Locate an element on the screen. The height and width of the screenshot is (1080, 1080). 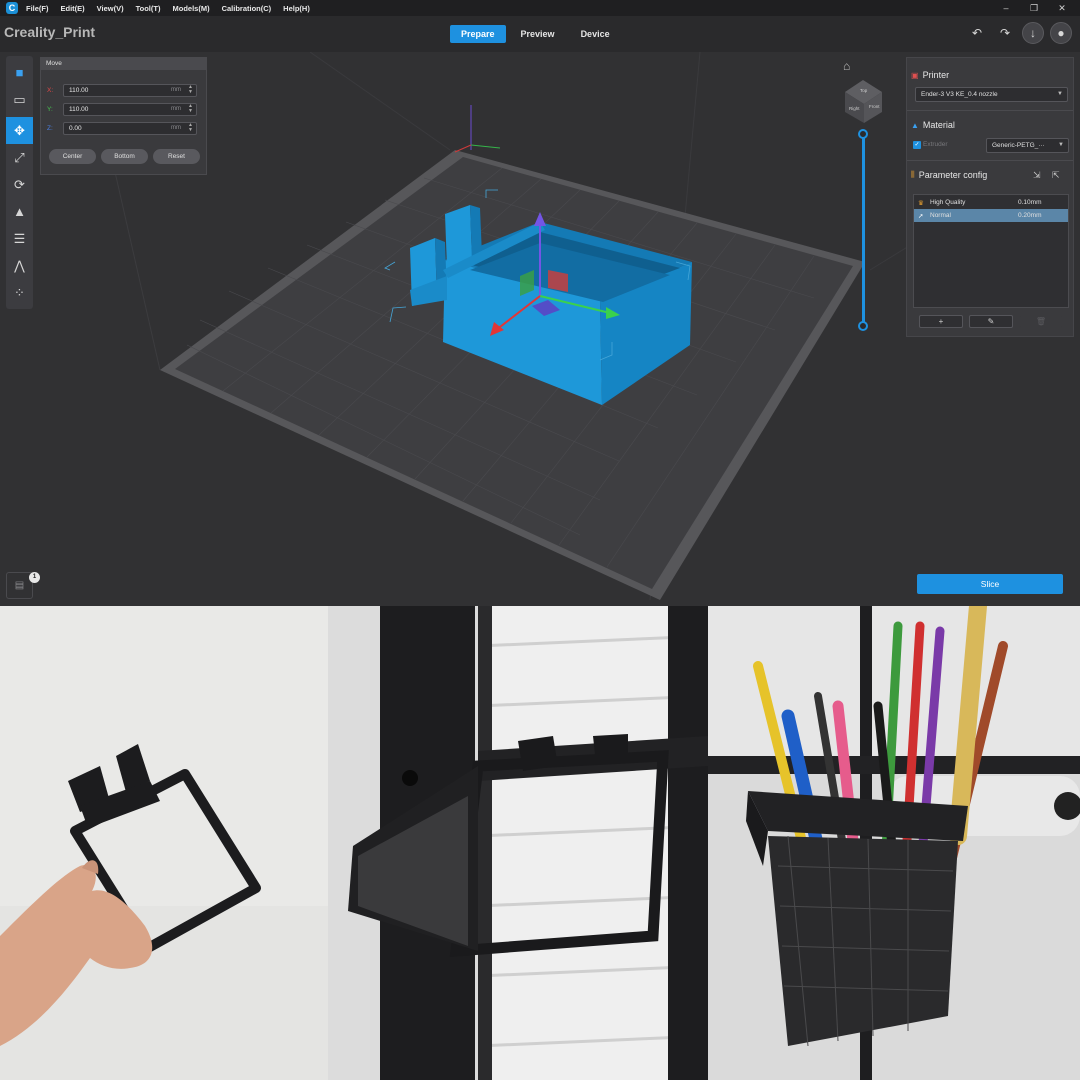
close-button: ✕ is located at coordinates (1062, 8).